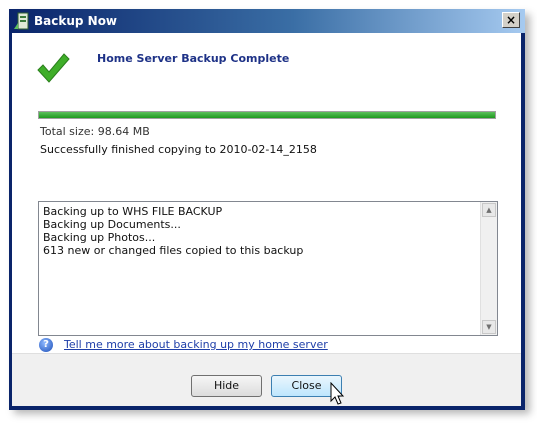 This screenshot has width=537, height=428. I want to click on close-icon: ×, so click(511, 20).